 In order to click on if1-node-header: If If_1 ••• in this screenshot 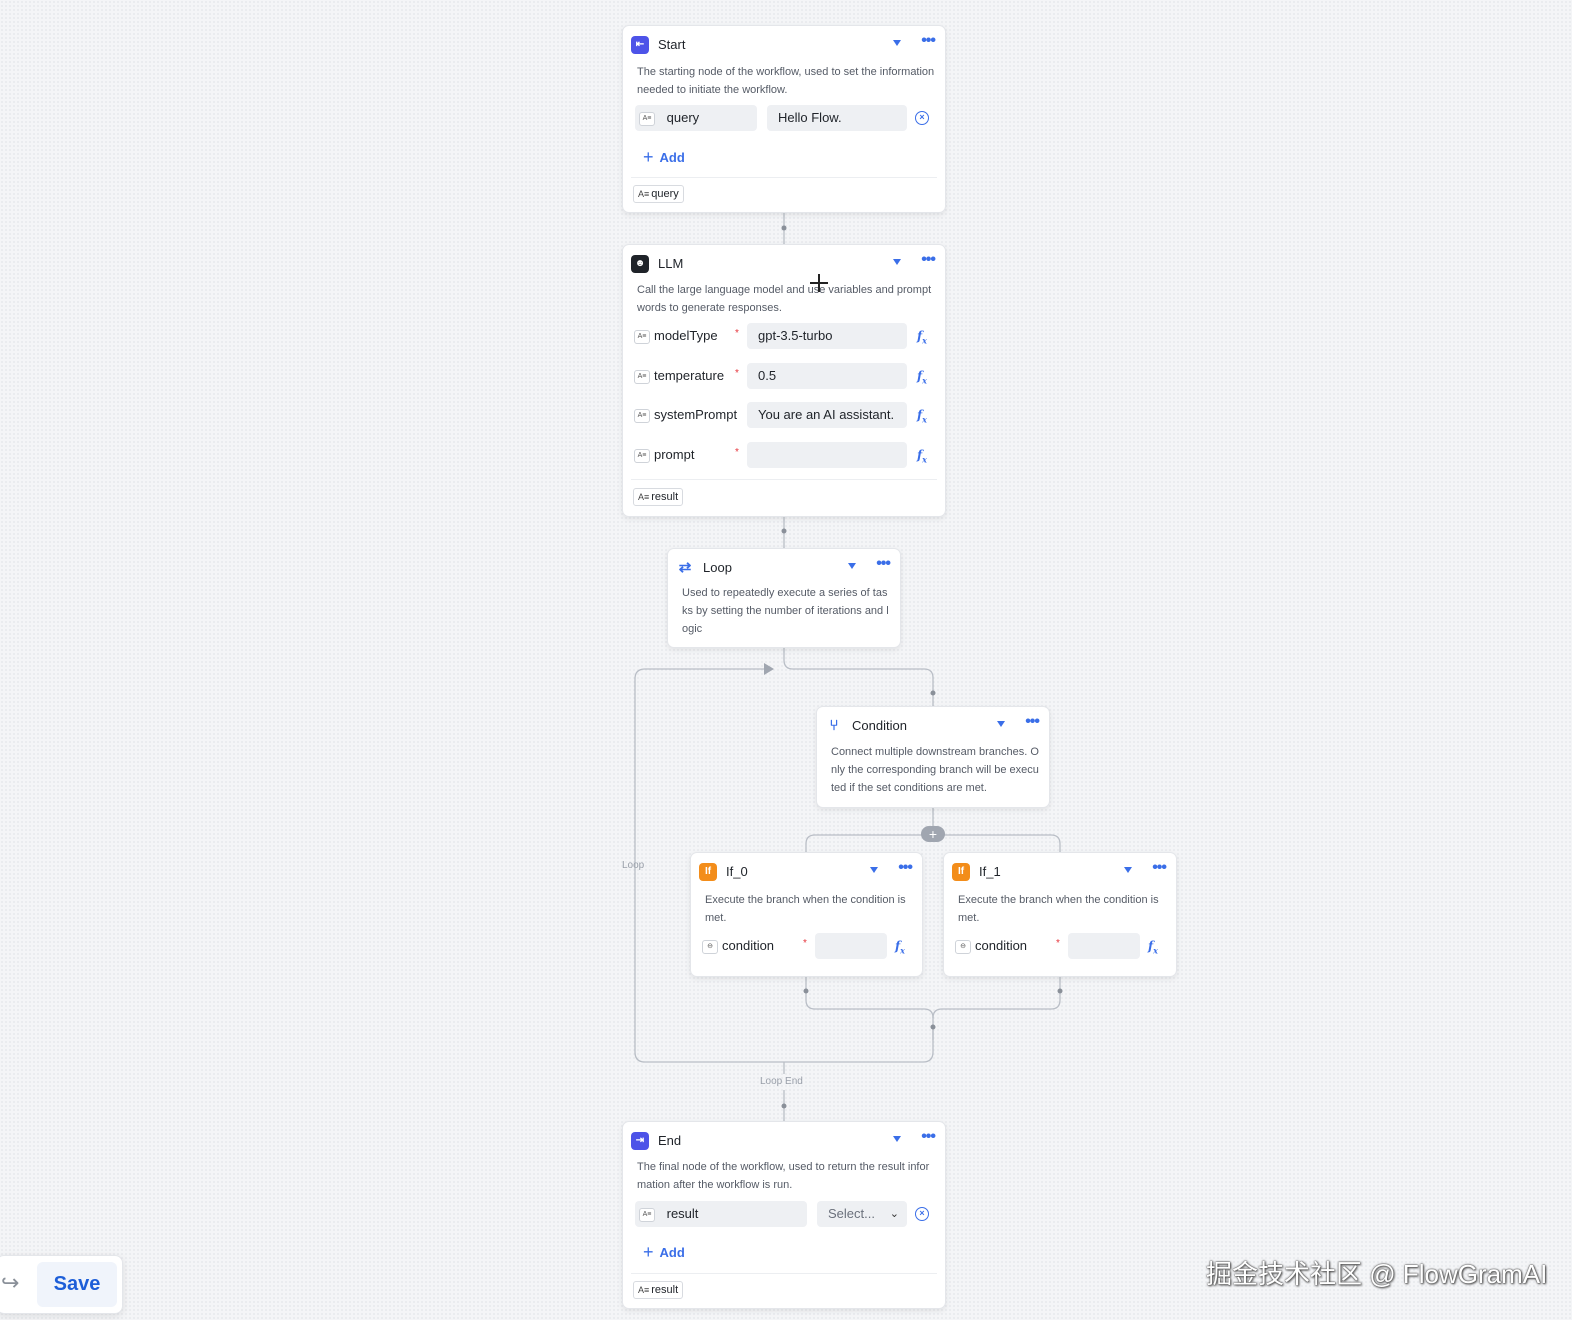, I will do `click(1060, 871)`.